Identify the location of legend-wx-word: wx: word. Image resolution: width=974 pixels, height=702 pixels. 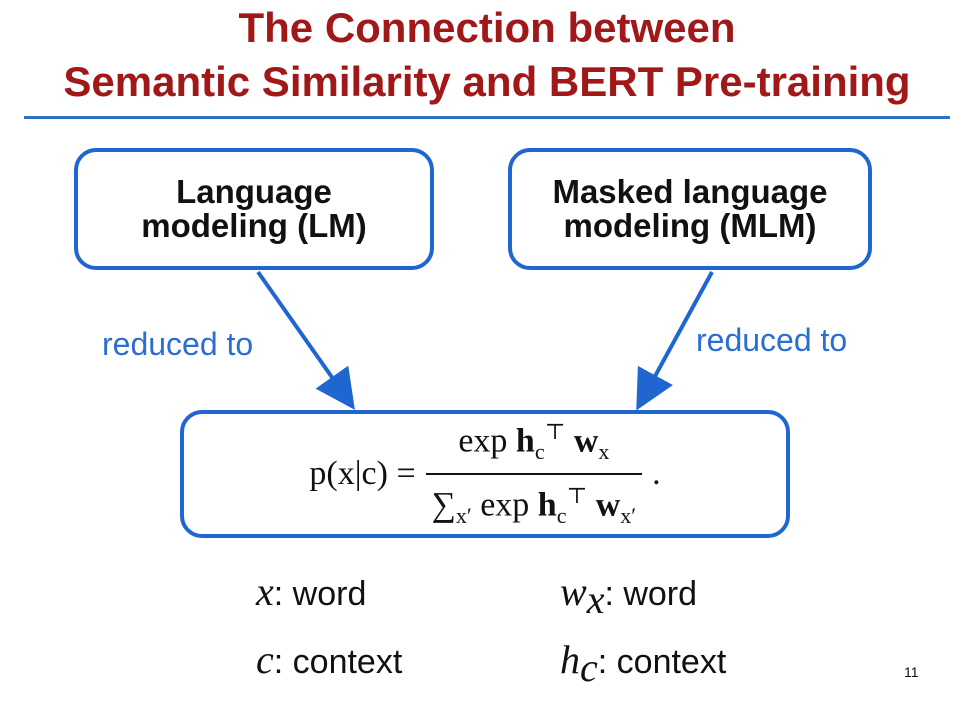
(628, 595).